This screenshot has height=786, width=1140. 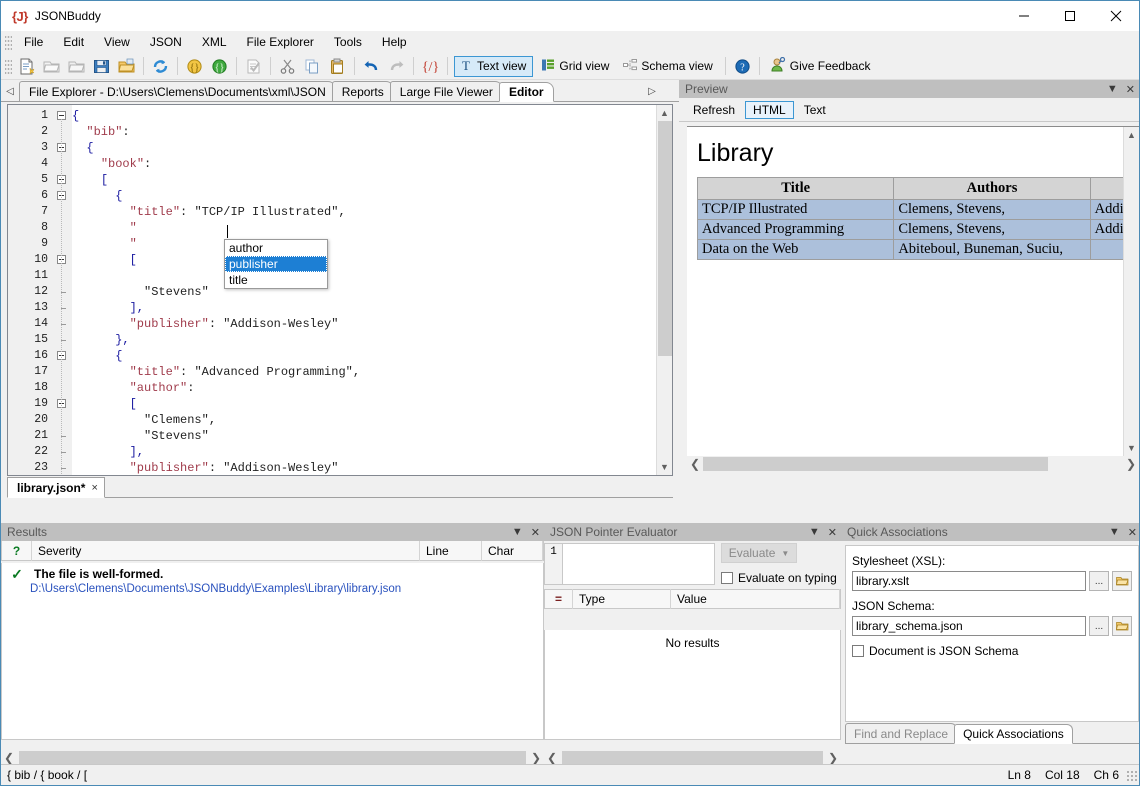 What do you see at coordinates (337, 66) in the screenshot?
I see `paste-icon` at bounding box center [337, 66].